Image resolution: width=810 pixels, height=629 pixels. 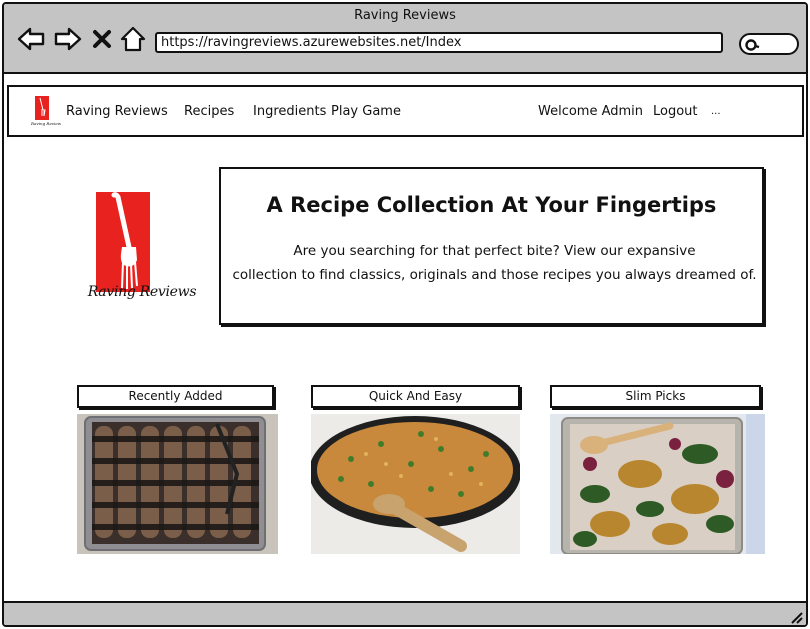 I want to click on hero-title: A Recipe Collection At Your Fingertips, so click(x=491, y=205).